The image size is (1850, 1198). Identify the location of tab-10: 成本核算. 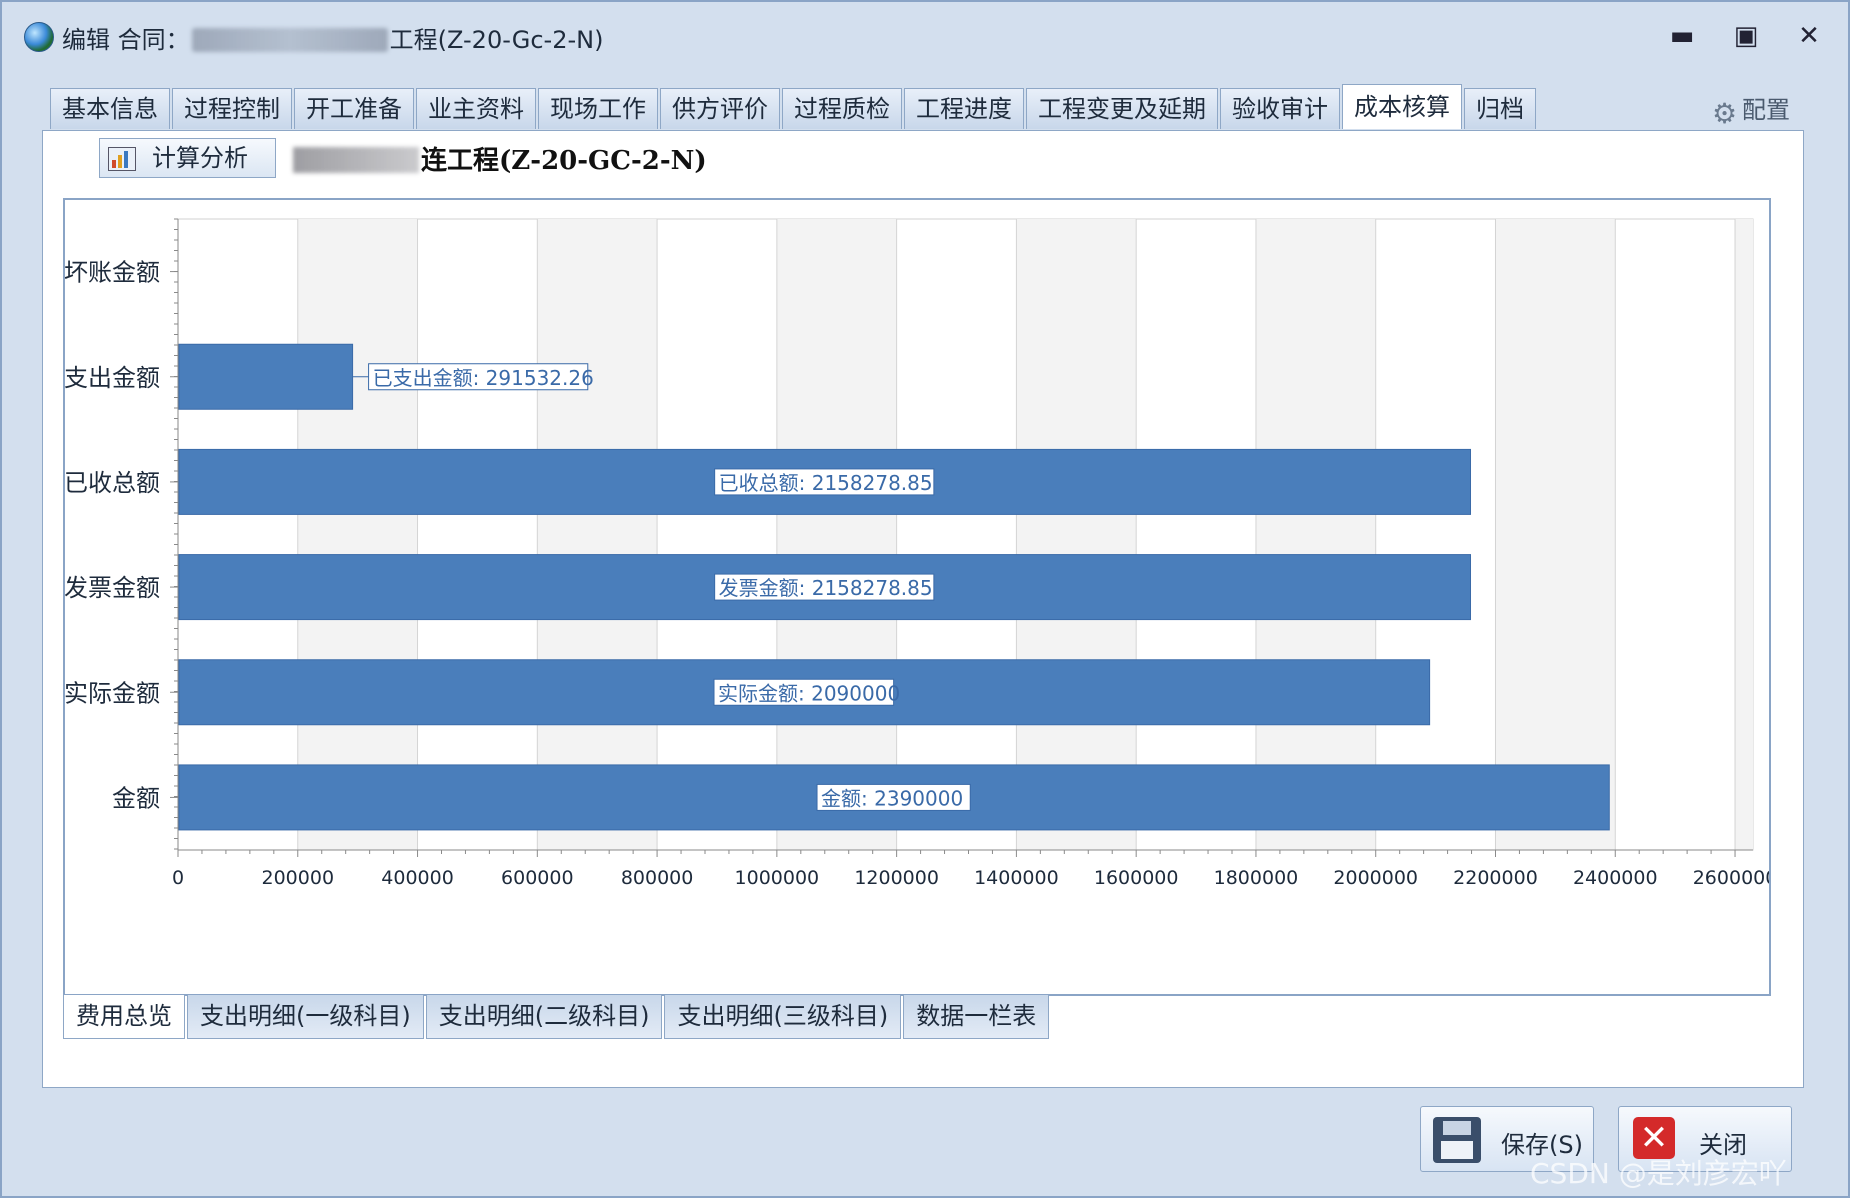
(1402, 106).